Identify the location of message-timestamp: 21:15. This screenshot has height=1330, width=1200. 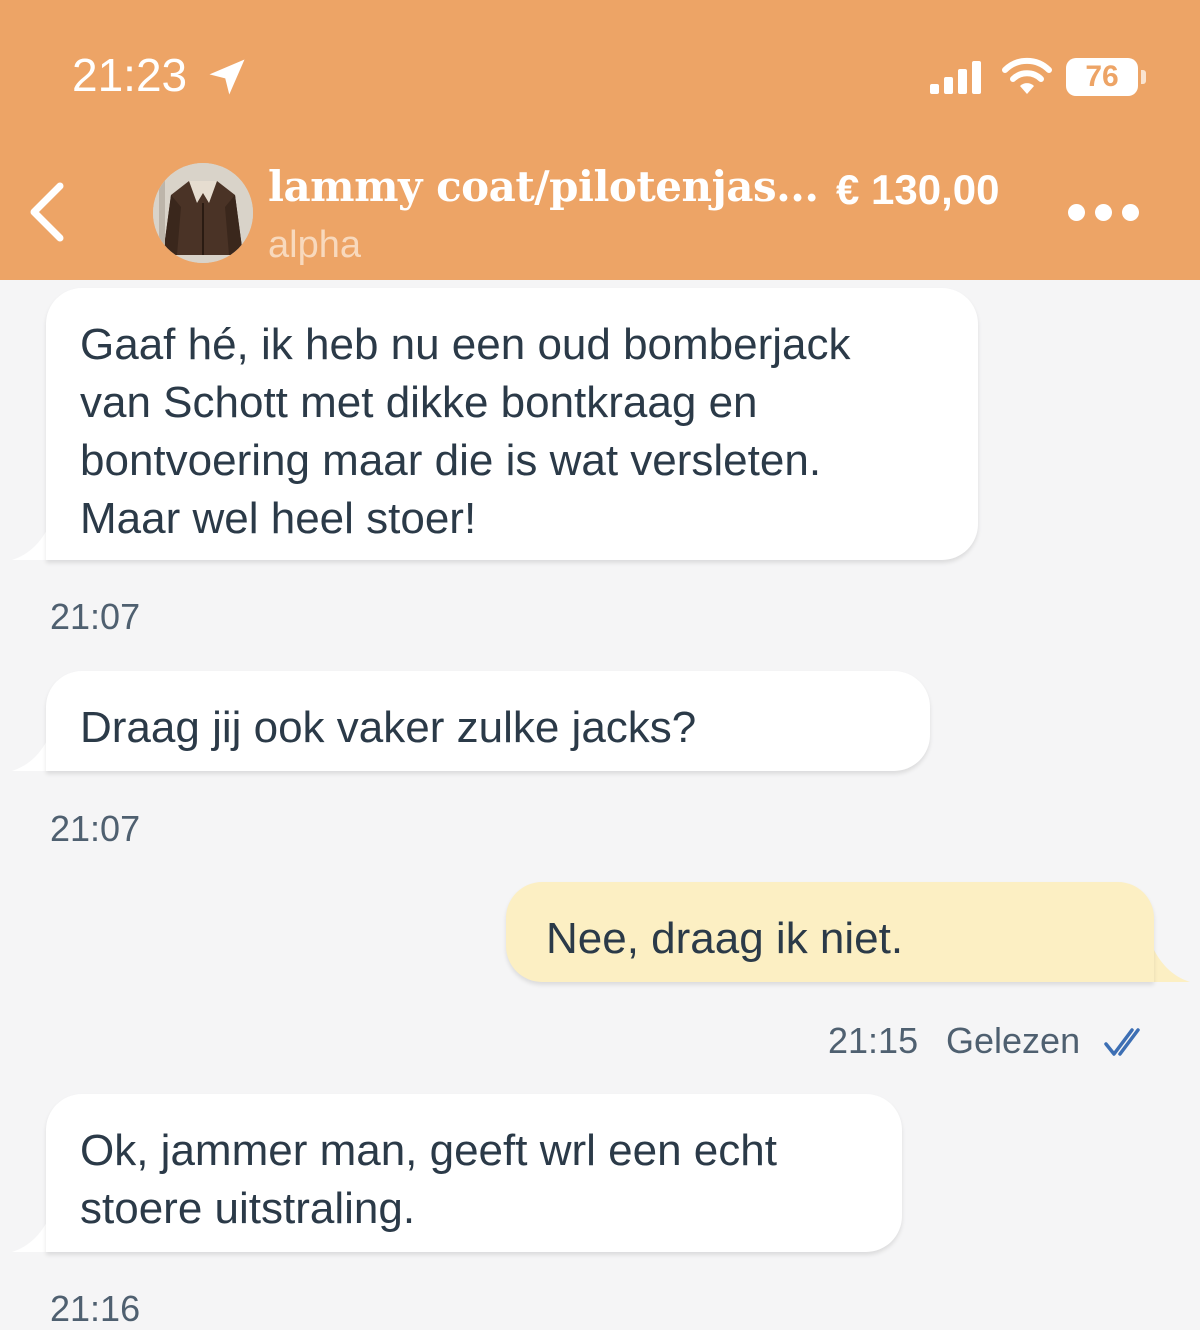
(873, 1040).